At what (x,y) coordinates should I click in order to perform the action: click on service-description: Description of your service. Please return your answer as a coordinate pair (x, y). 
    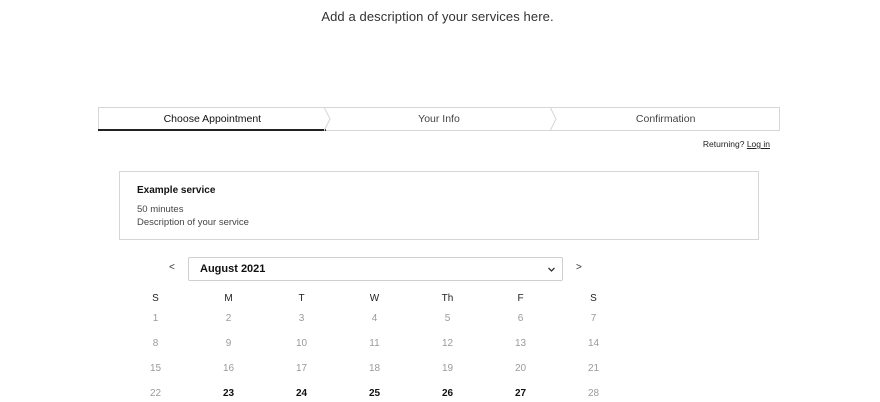
    Looking at the image, I should click on (193, 222).